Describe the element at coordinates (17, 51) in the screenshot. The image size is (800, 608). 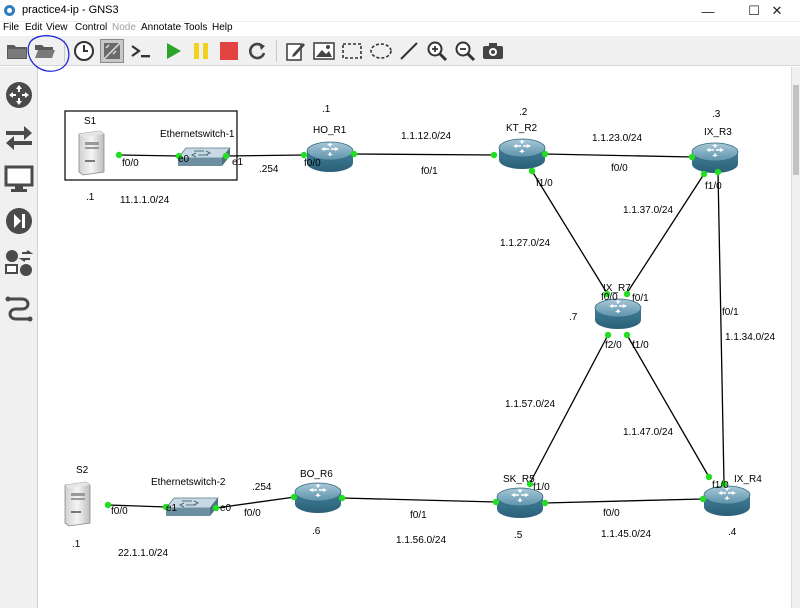
I see `folder-icon` at that location.